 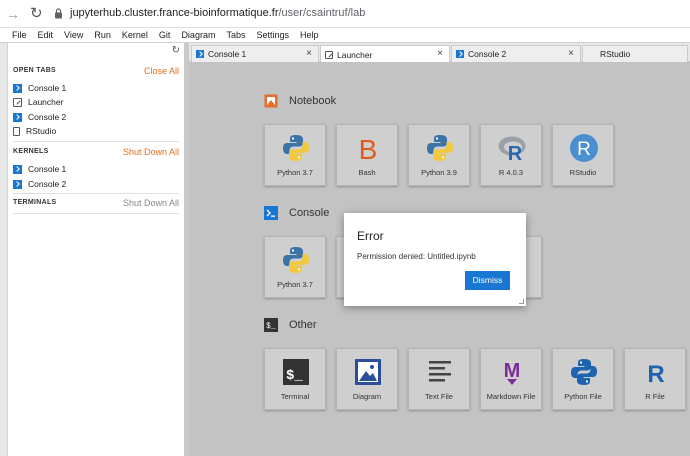 I want to click on console-section-title: Console, so click(x=309, y=213).